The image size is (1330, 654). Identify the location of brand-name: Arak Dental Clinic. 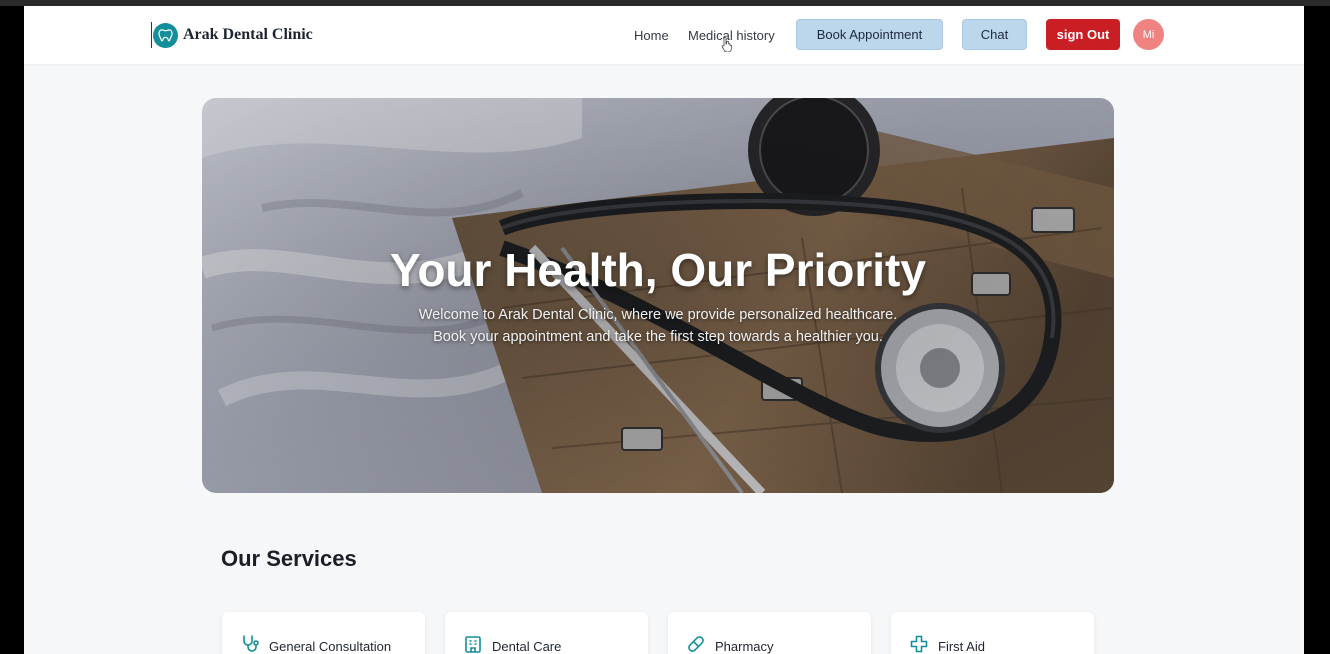
(248, 34).